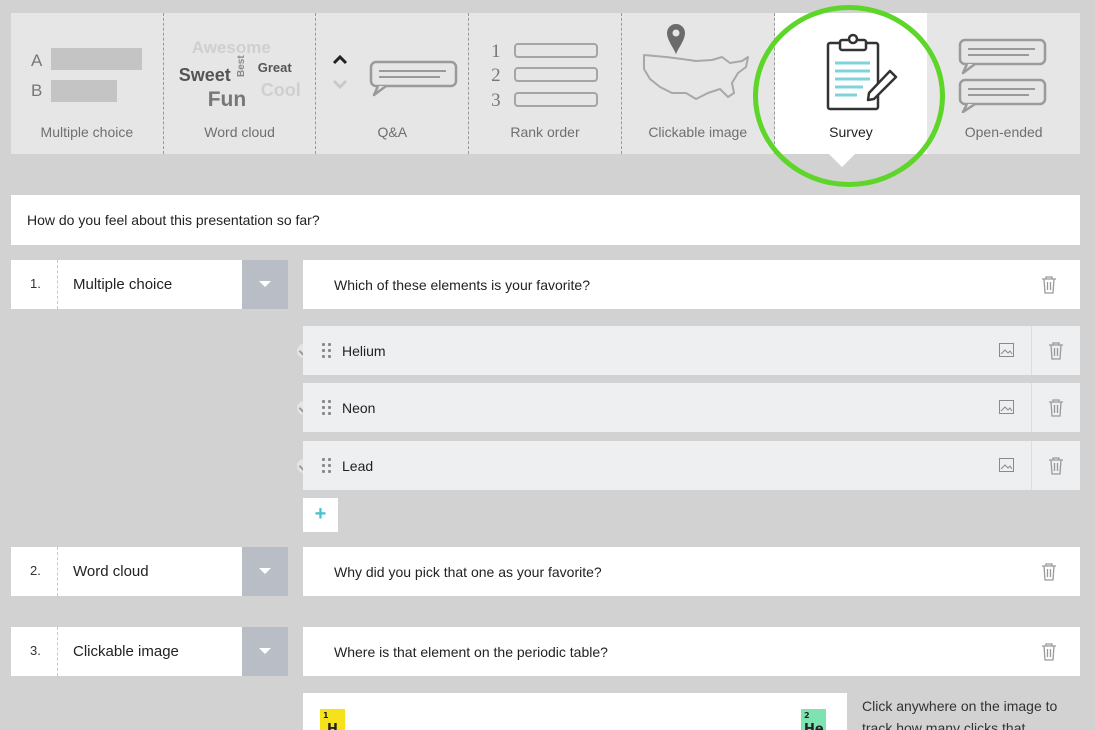 The image size is (1095, 730). What do you see at coordinates (496, 100) in the screenshot?
I see `rank-number-3: 3` at bounding box center [496, 100].